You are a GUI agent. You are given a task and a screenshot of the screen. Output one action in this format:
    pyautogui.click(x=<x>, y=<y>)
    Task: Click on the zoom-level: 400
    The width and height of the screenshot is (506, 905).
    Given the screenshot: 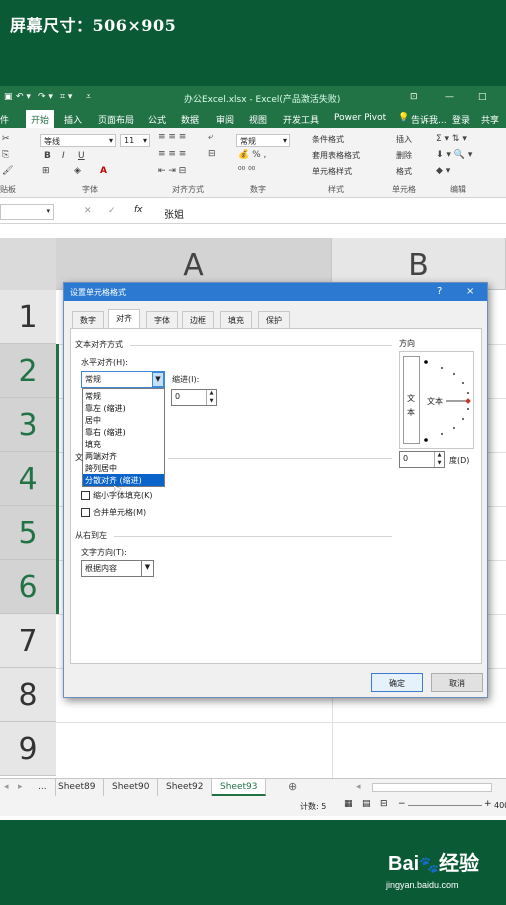 What is the action you would take?
    pyautogui.click(x=500, y=805)
    